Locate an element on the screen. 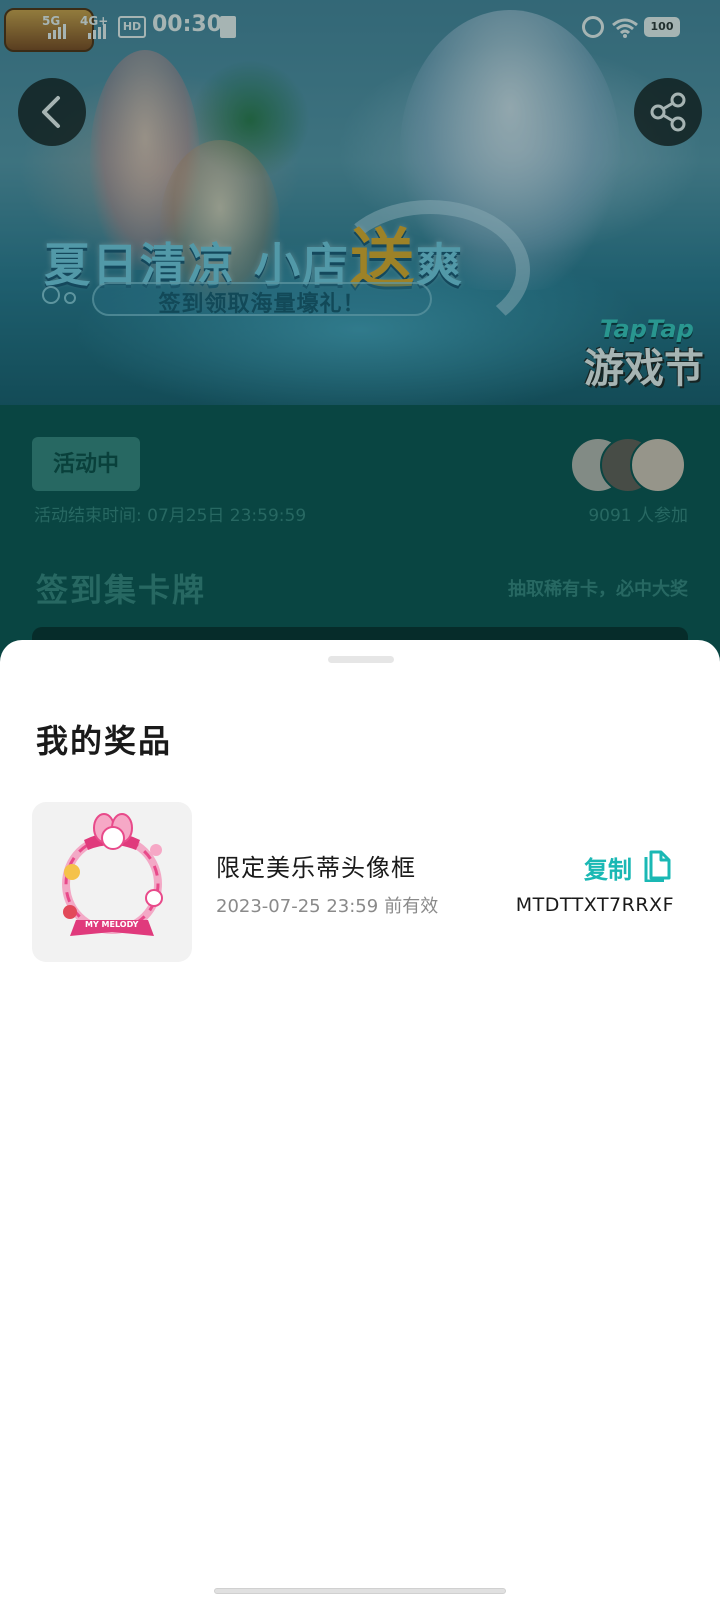 The height and width of the screenshot is (1600, 720). prize-expiry: 2023-07-25 23:59 前有效 is located at coordinates (327, 905).